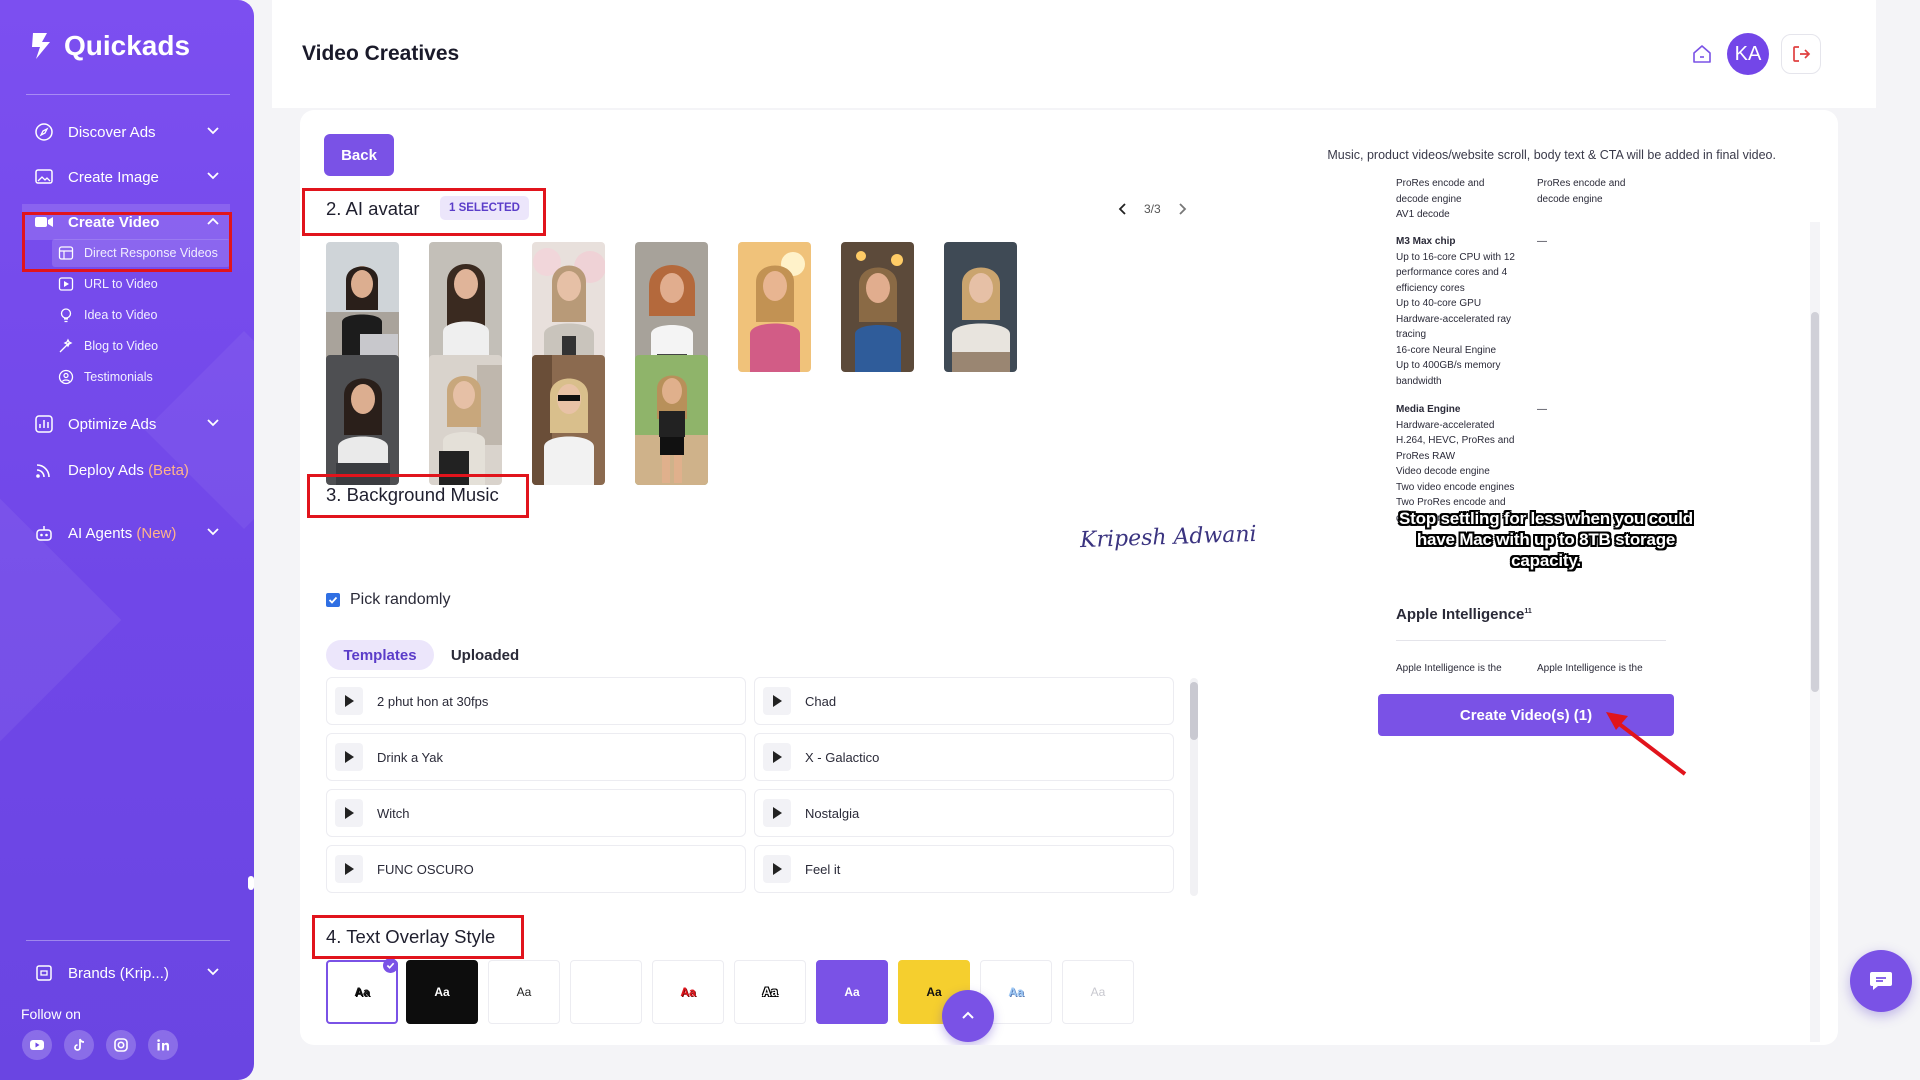 The height and width of the screenshot is (1080, 1920). What do you see at coordinates (536, 701) in the screenshot?
I see `music-track: 2 phut hon at 30fps` at bounding box center [536, 701].